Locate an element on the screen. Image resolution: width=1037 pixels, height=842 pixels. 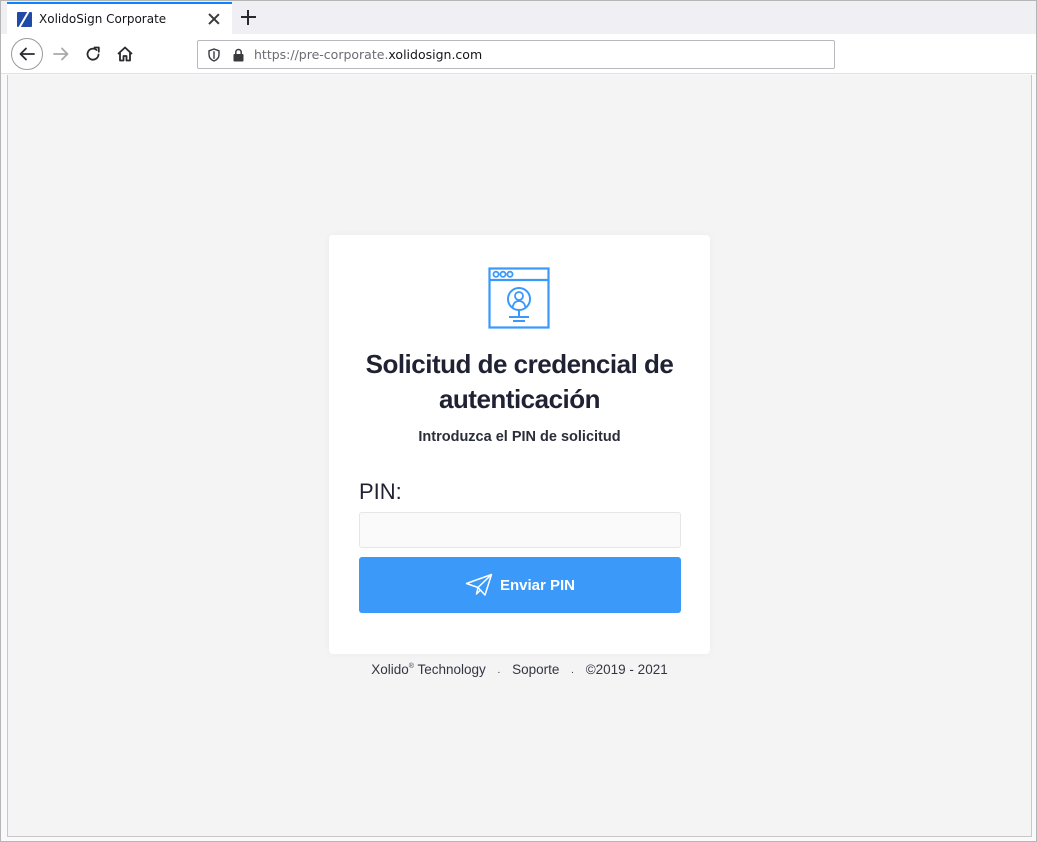
url-domain: xolidosign.com is located at coordinates (435, 54).